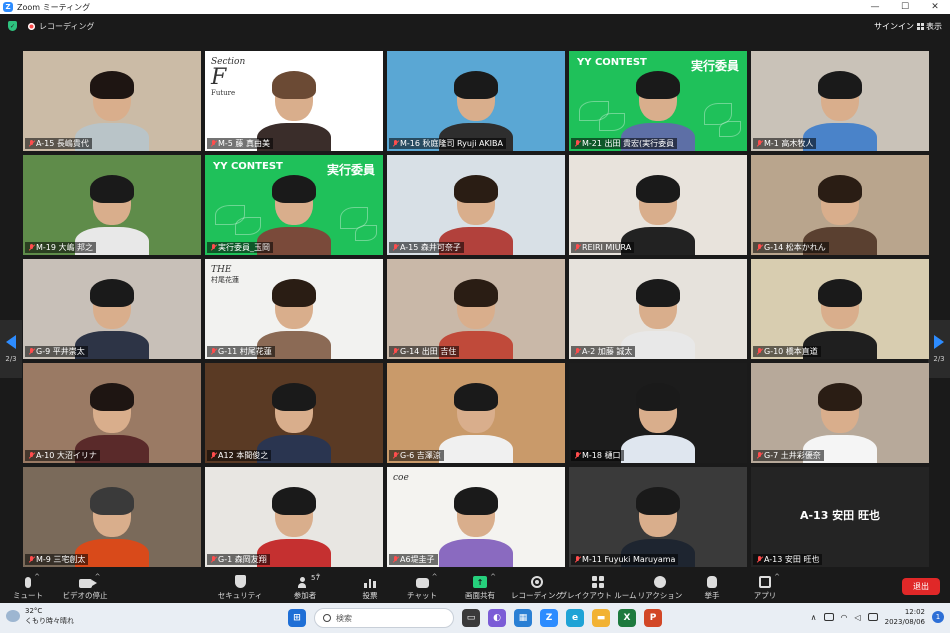 Image resolution: width=950 pixels, height=633 pixels. What do you see at coordinates (938, 617) in the screenshot?
I see `notification-badge: 1` at bounding box center [938, 617].